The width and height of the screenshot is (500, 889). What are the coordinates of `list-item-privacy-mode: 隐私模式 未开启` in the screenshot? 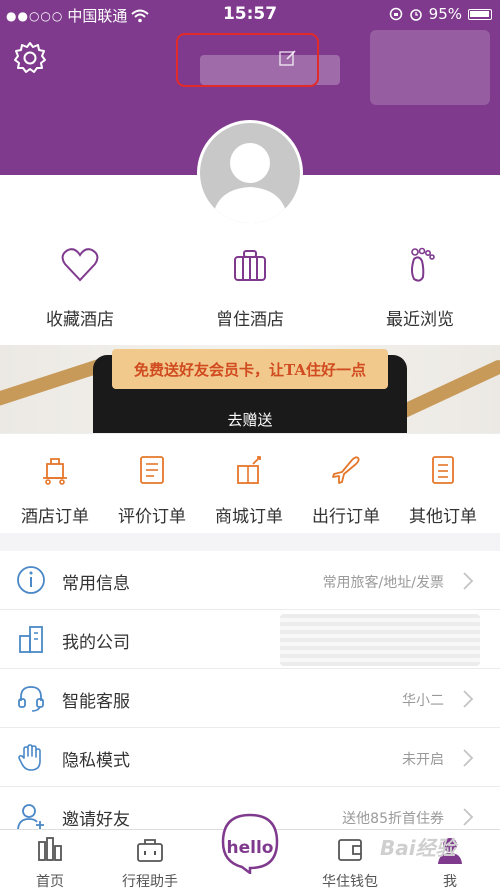 It's located at (250, 757).